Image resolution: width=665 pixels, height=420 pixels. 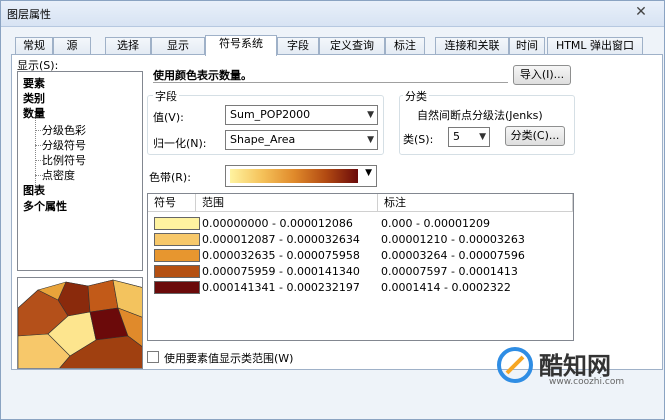 I want to click on tree-item-dot-density: 点密度, so click(x=58, y=175).